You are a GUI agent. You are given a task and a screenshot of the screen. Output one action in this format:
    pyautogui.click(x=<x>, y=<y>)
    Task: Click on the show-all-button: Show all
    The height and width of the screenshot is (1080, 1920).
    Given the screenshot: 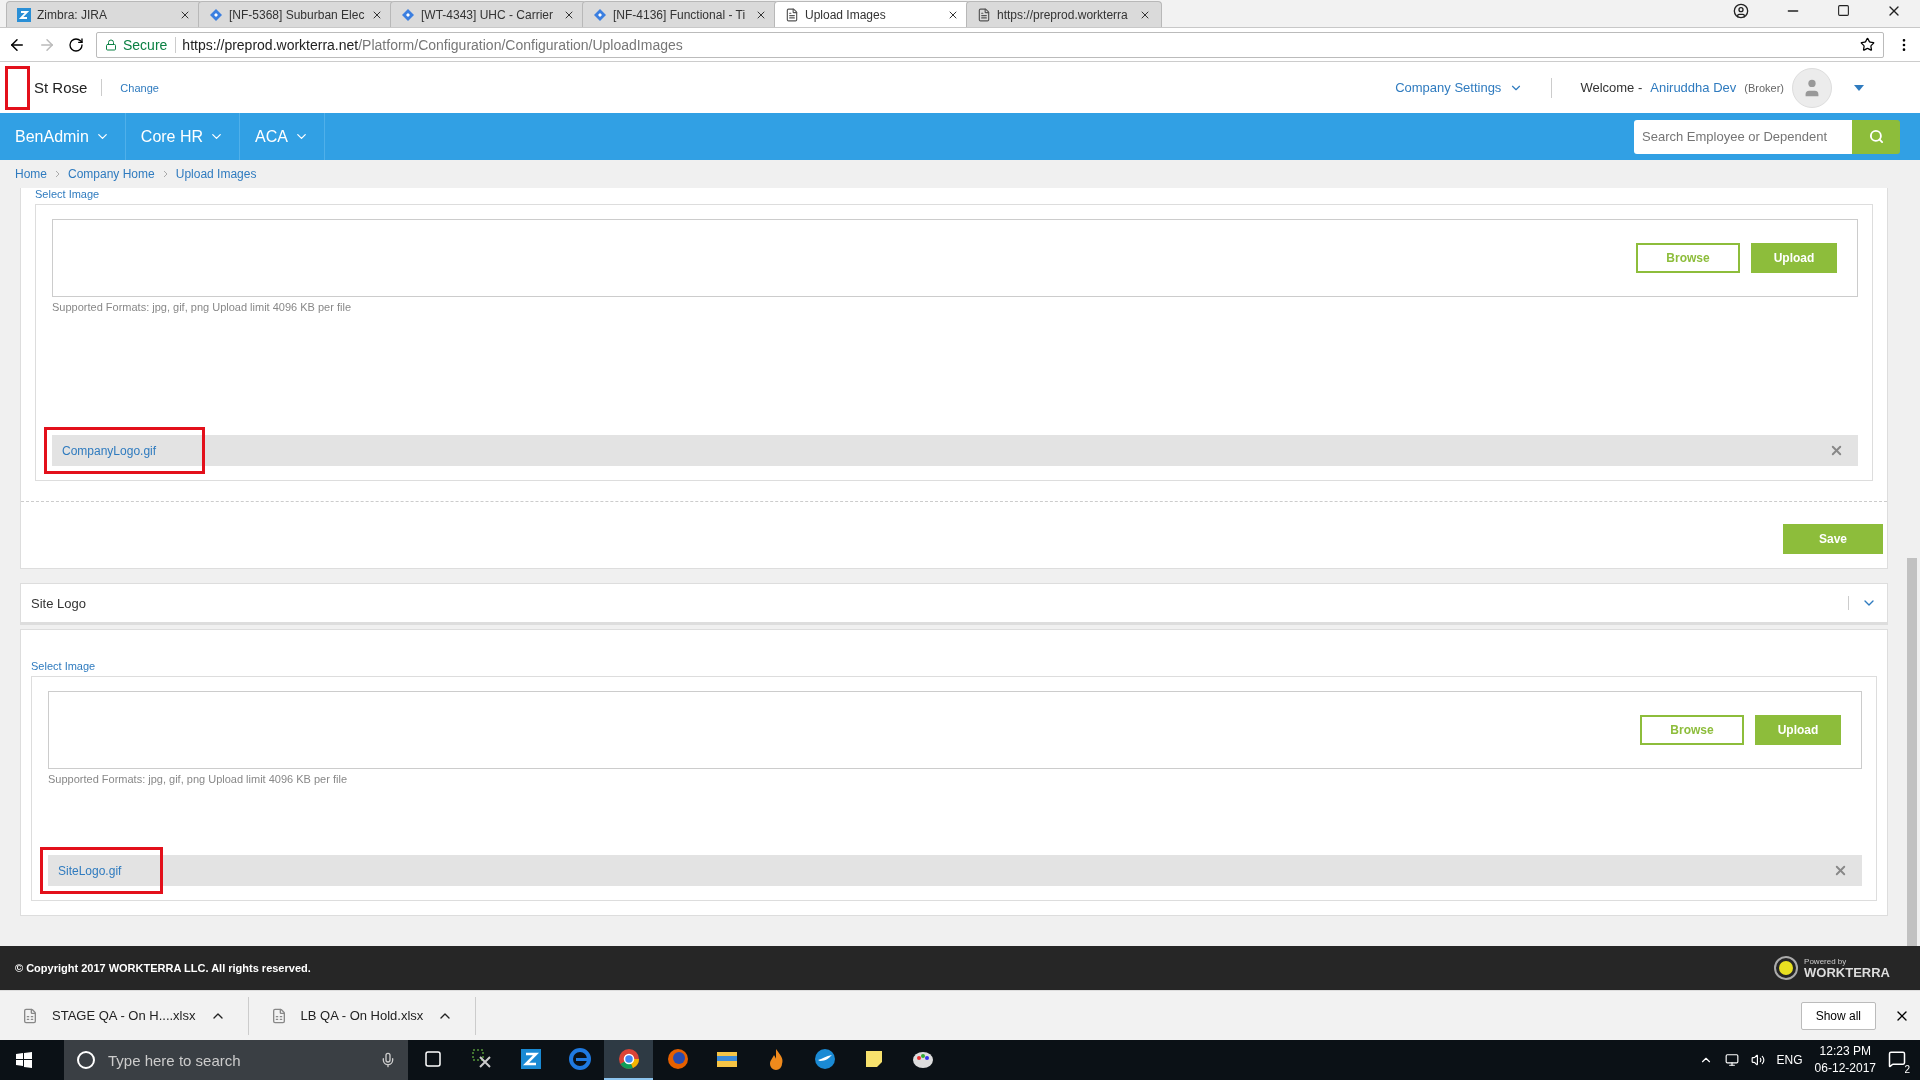 What is the action you would take?
    pyautogui.click(x=1838, y=1015)
    